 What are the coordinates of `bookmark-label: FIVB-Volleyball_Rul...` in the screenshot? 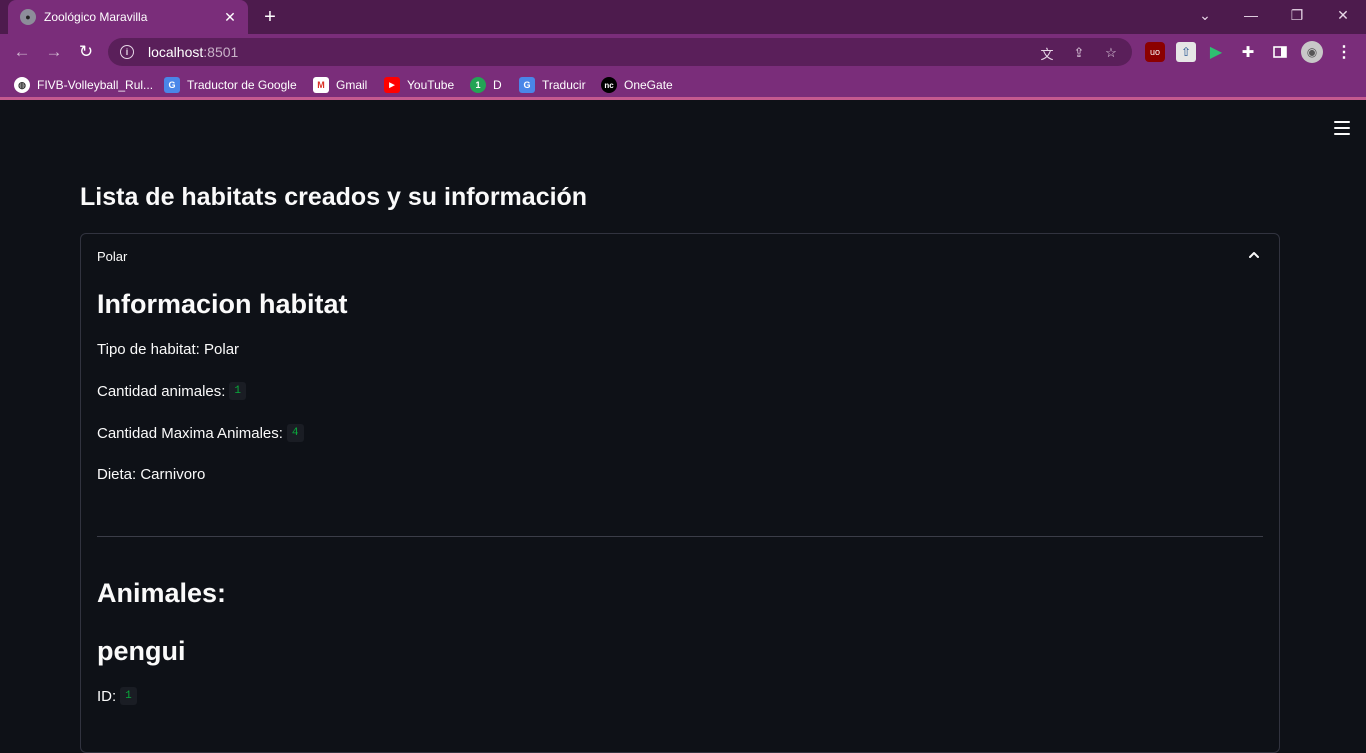 It's located at (95, 85).